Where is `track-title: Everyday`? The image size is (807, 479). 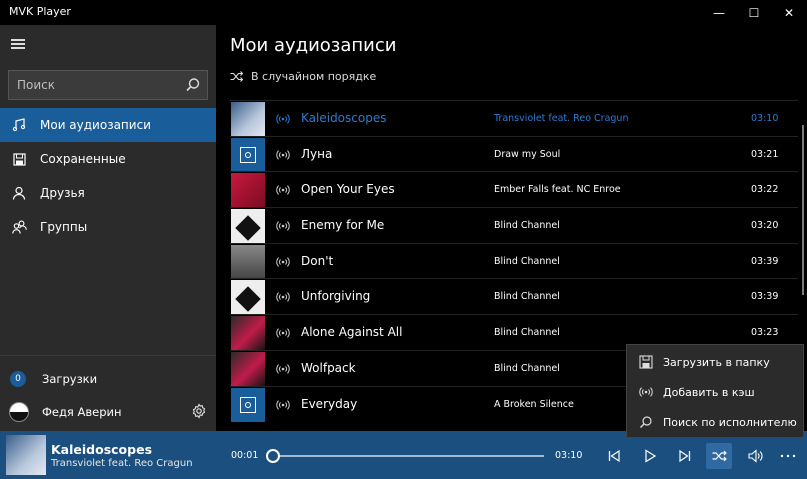 track-title: Everyday is located at coordinates (329, 403).